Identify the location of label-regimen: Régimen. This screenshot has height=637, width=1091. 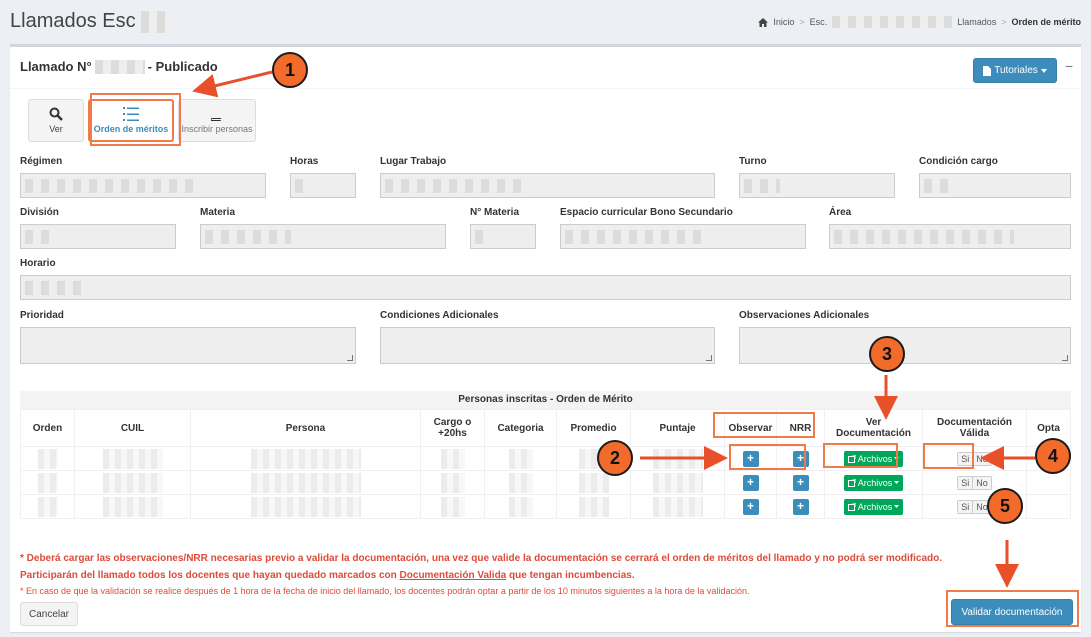
(41, 161).